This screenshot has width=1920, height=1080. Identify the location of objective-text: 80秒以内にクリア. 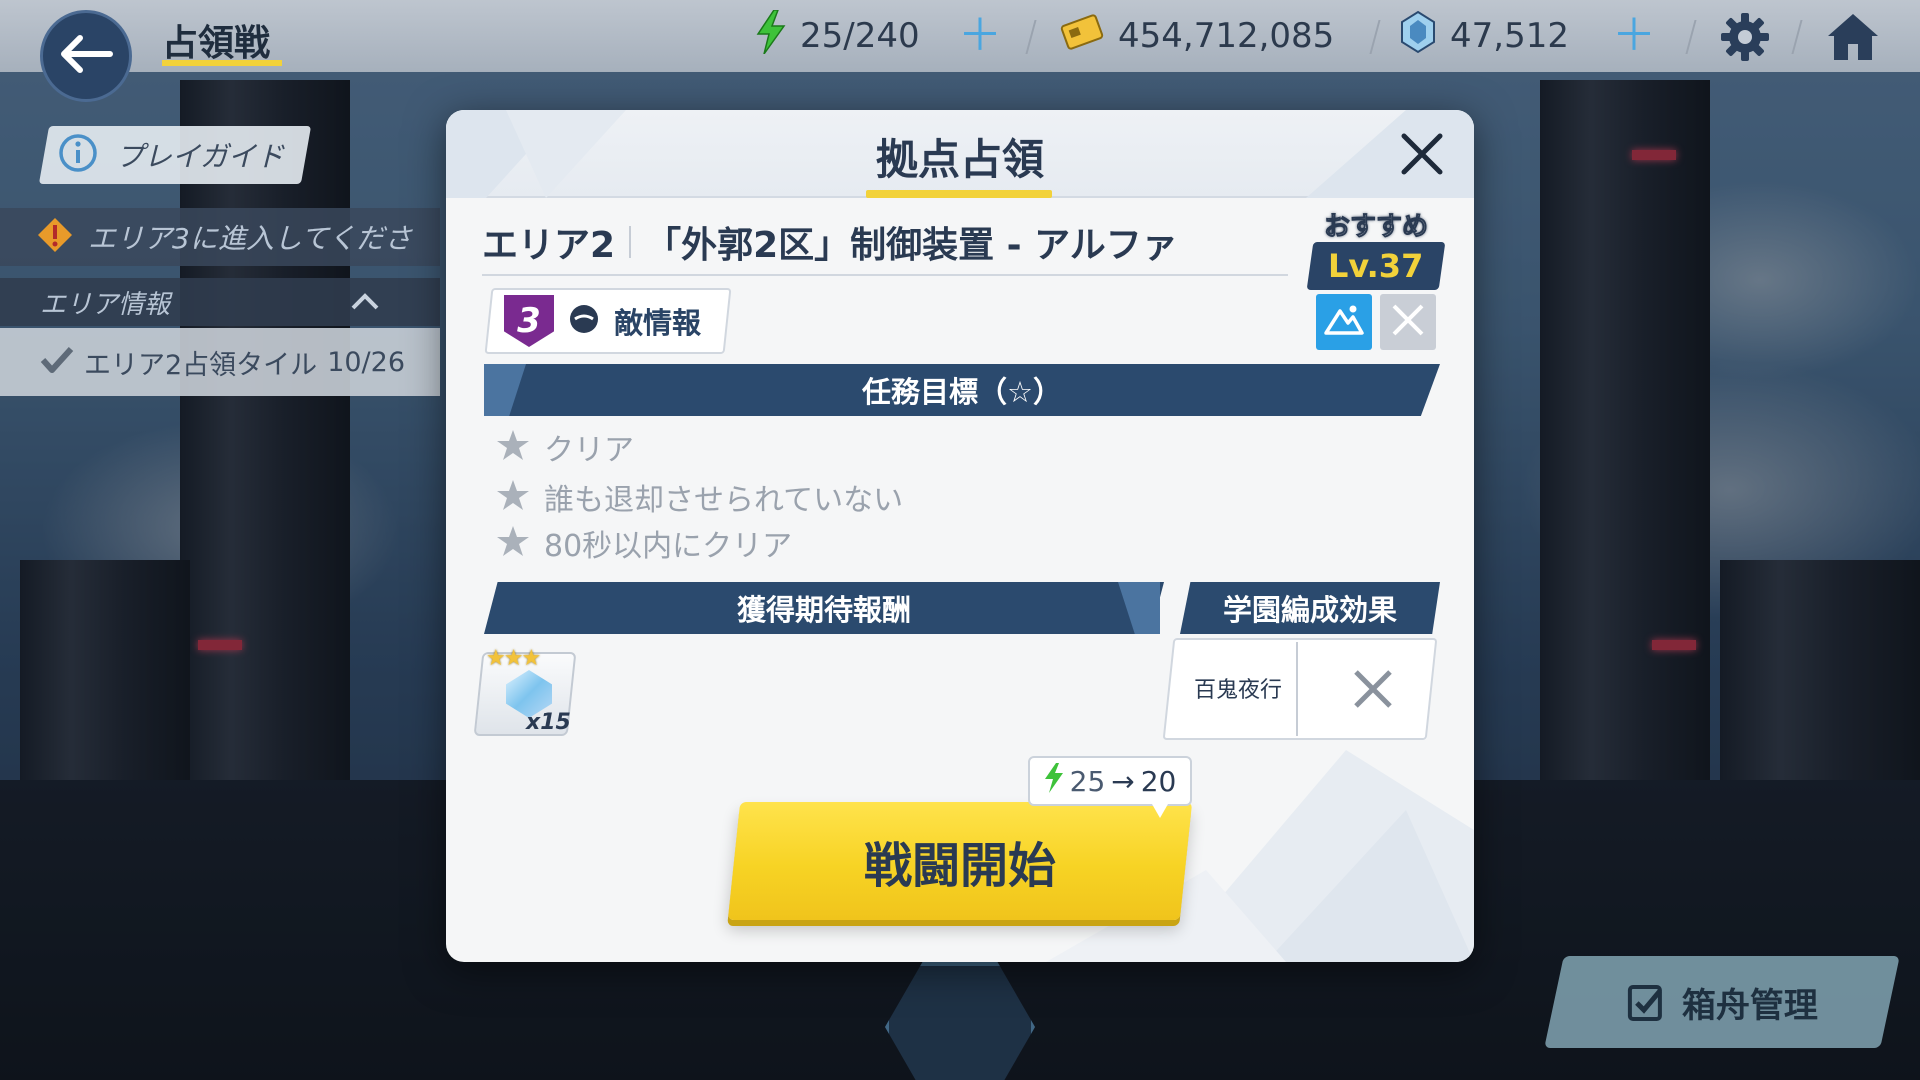
(668, 546).